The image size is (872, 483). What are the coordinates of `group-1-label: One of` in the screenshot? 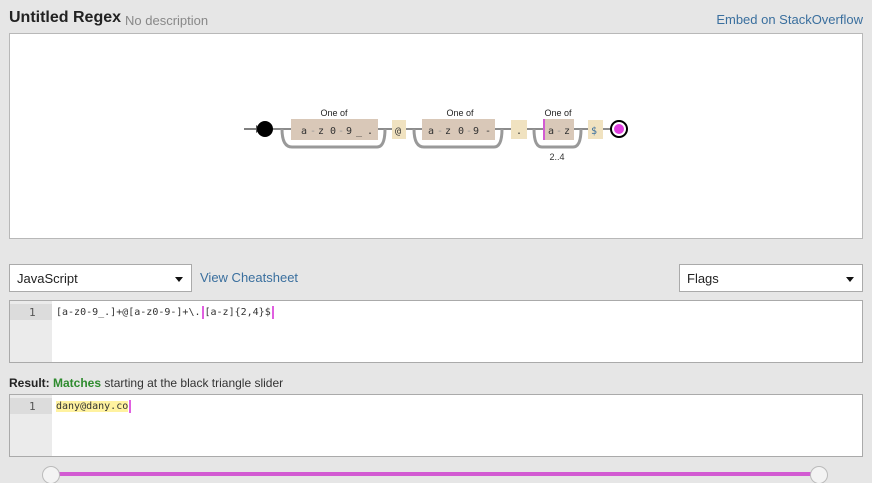 It's located at (334, 113).